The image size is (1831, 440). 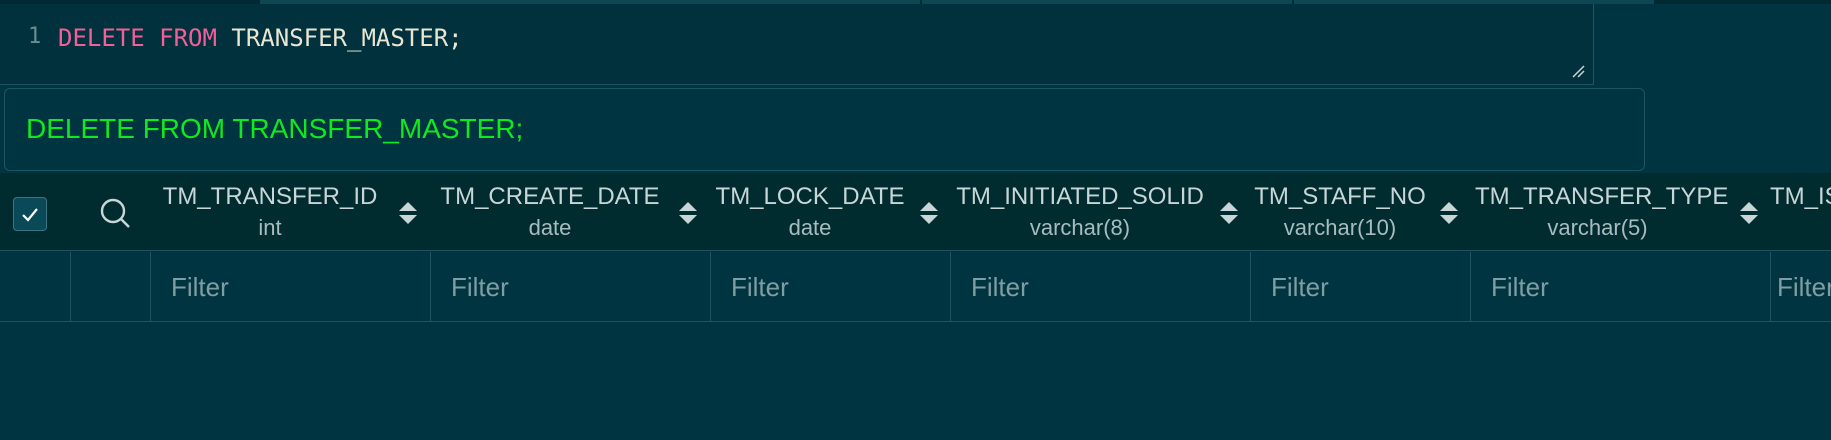 I want to click on checkmark-icon, so click(x=30, y=215).